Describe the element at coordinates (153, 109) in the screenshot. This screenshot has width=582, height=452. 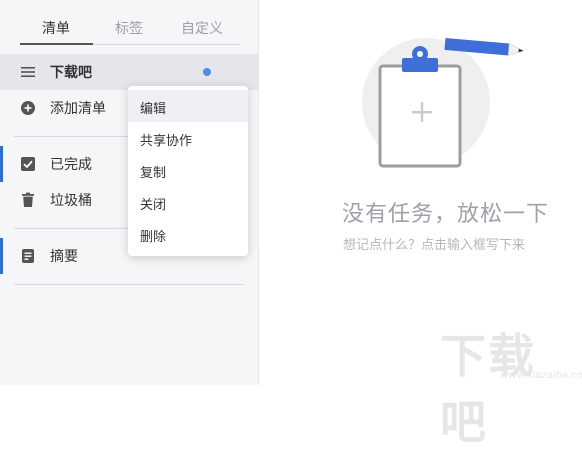
I see `menu-item-label: 编辑` at that location.